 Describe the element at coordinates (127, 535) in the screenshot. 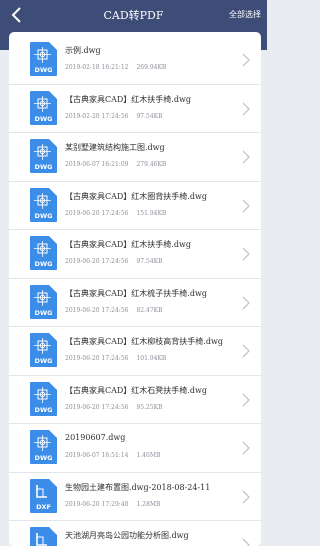

I see `file-name: 天池湖月亮岛公园功能分析图.dwg` at that location.